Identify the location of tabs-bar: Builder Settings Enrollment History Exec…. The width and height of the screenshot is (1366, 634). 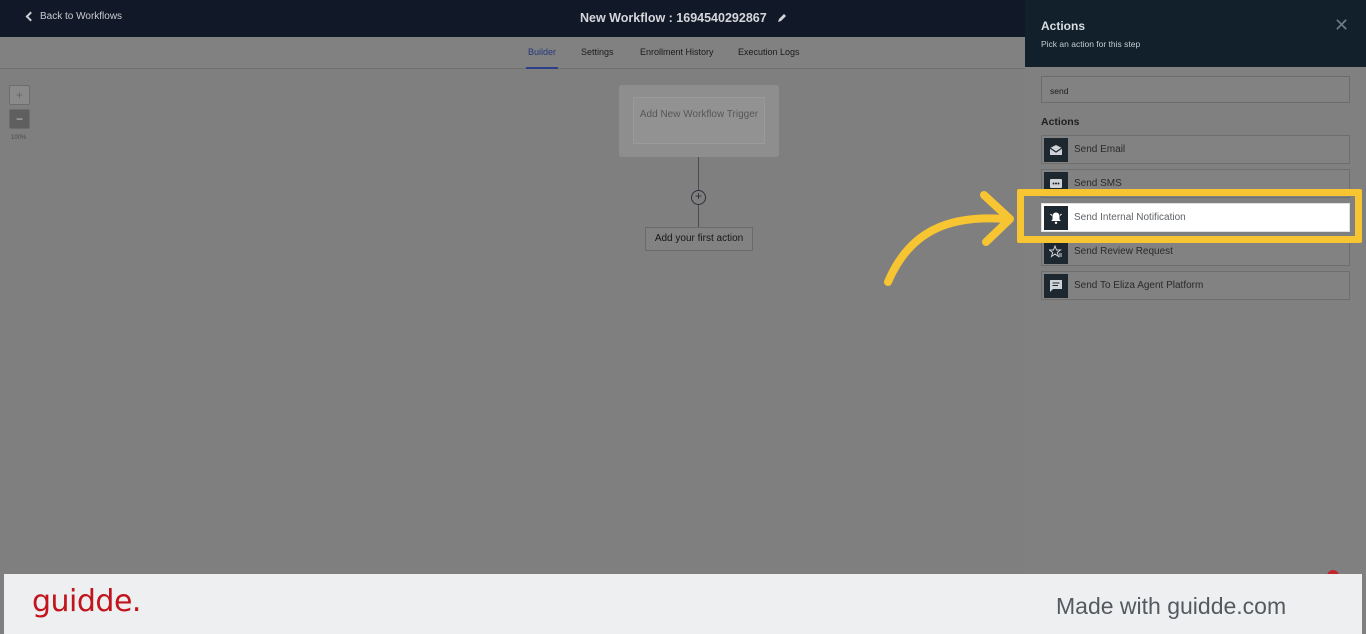
(512, 53).